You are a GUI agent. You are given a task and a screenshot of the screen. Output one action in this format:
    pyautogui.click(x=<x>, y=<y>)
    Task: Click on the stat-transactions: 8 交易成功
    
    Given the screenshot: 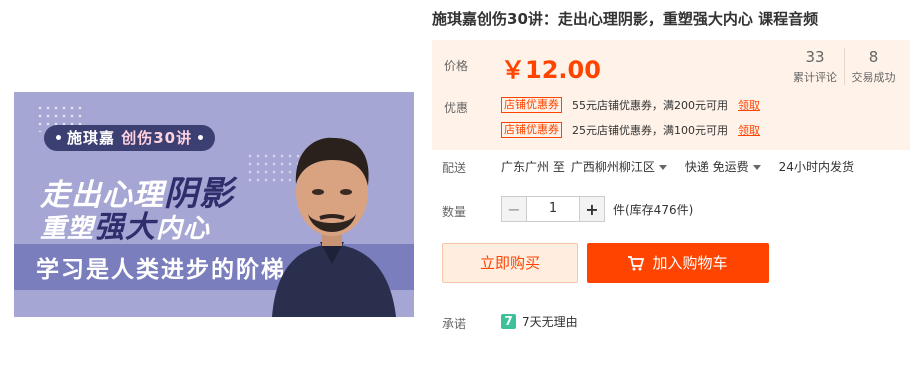 What is the action you would take?
    pyautogui.click(x=873, y=66)
    